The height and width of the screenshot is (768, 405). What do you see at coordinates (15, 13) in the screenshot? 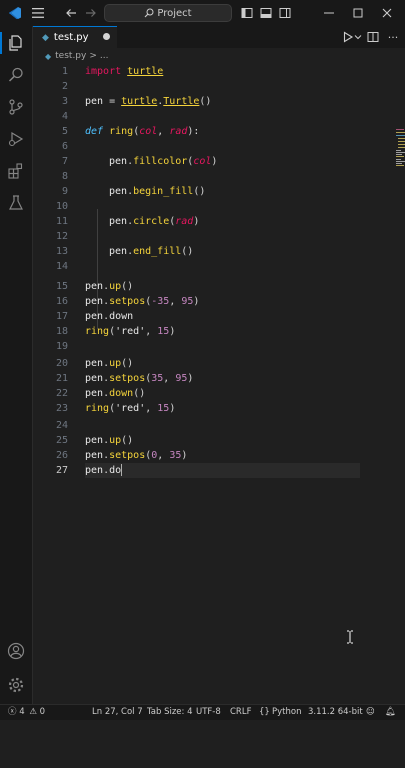
I see `vscode-logo-icon` at bounding box center [15, 13].